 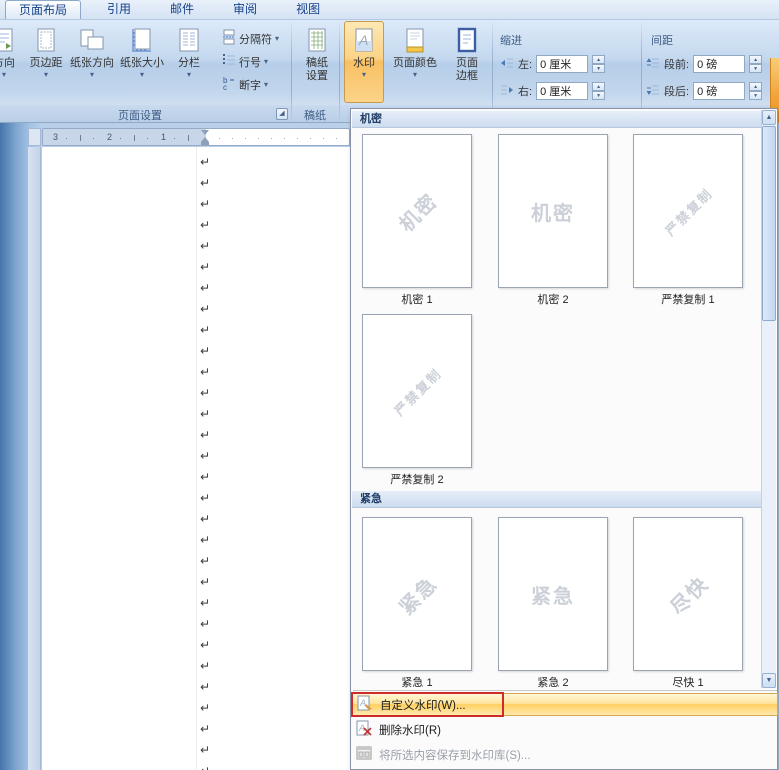 I want to click on remove-watermark-menu-item: A 删除水印(R), so click(x=565, y=729).